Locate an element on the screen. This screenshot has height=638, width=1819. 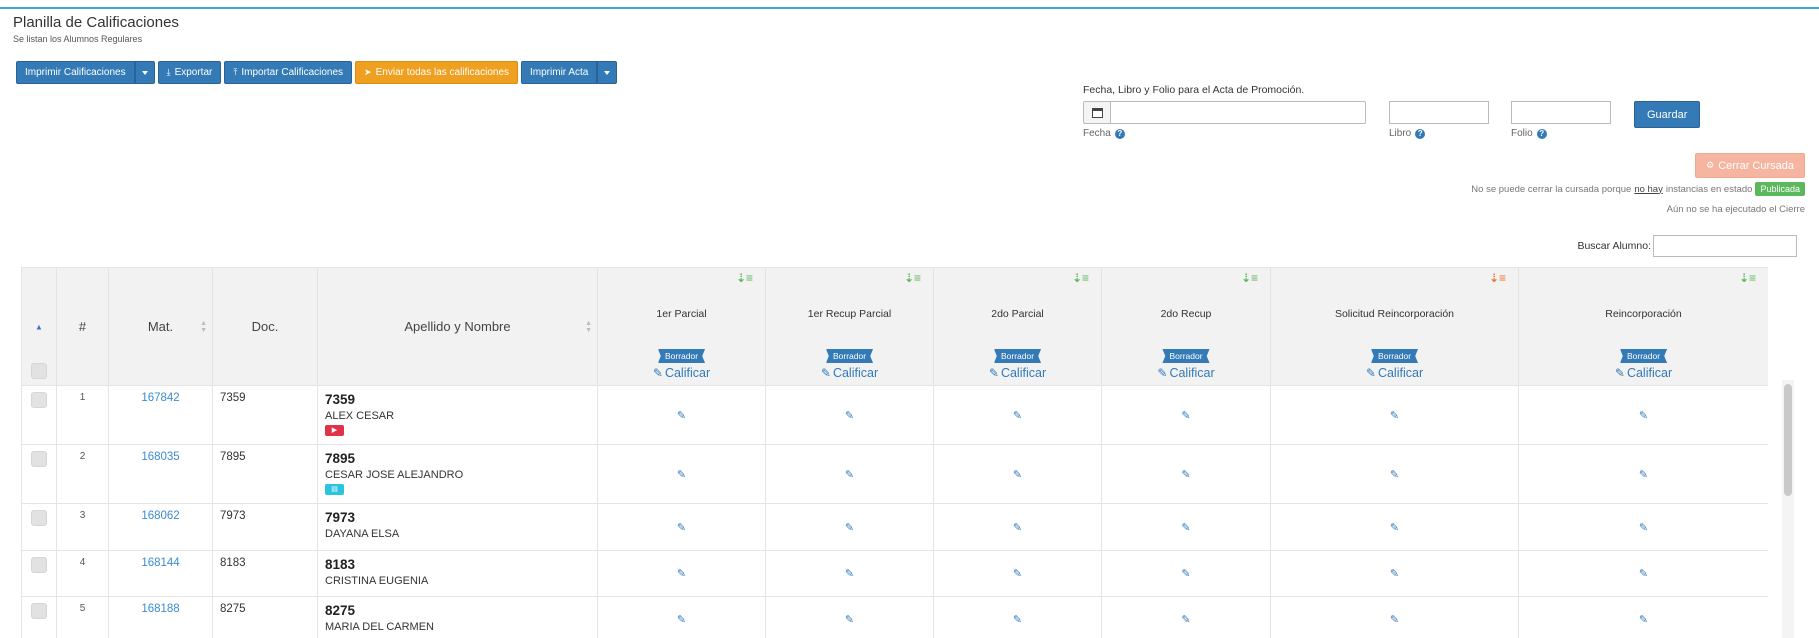
instance-title: 1er Parcial is located at coordinates (681, 314).